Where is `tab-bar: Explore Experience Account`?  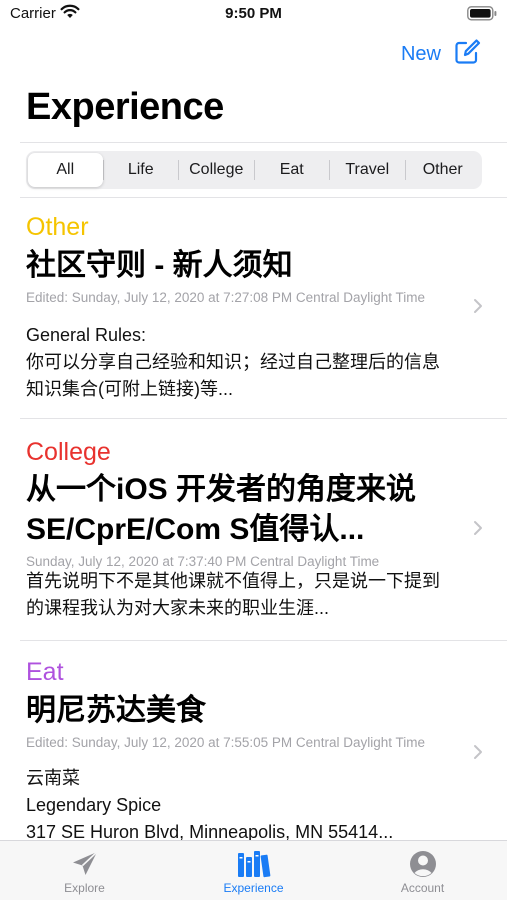
tab-bar: Explore Experience Account is located at coordinates (253, 870).